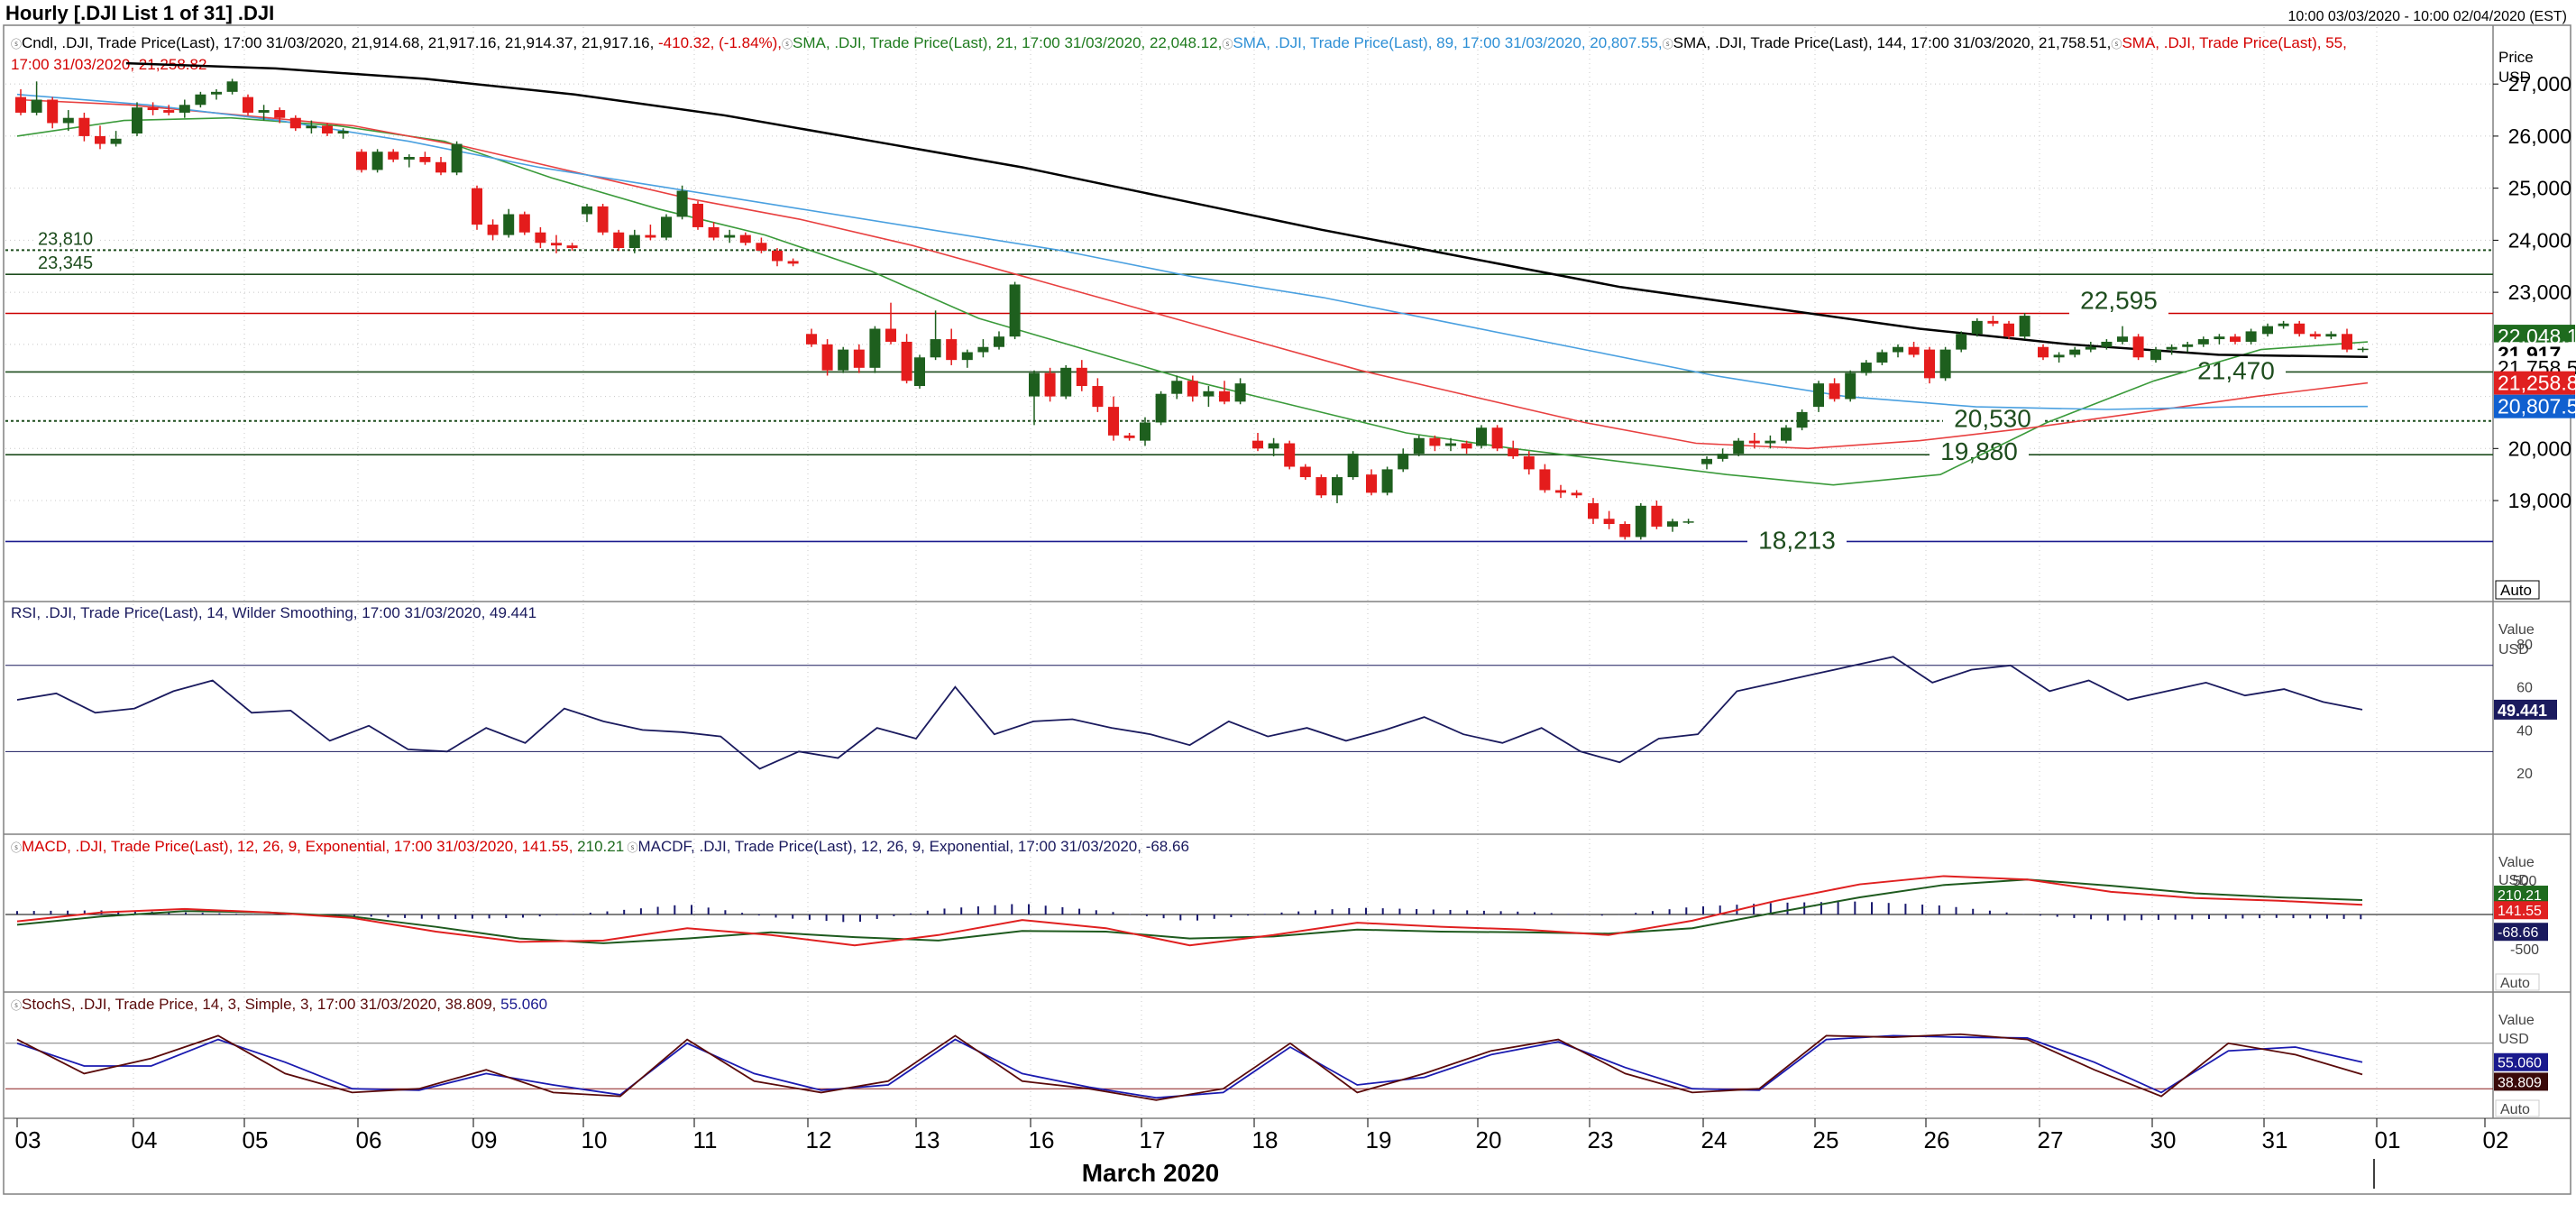  What do you see at coordinates (2051, 1139) in the screenshot?
I see `date-tick-label: 27` at bounding box center [2051, 1139].